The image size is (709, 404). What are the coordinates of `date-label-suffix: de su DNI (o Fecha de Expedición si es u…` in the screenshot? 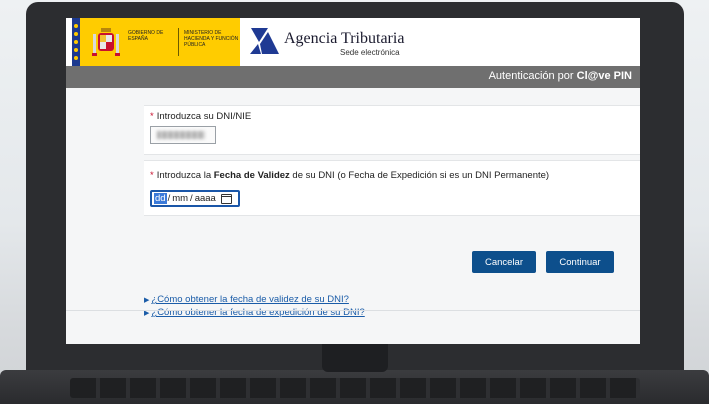 It's located at (419, 175).